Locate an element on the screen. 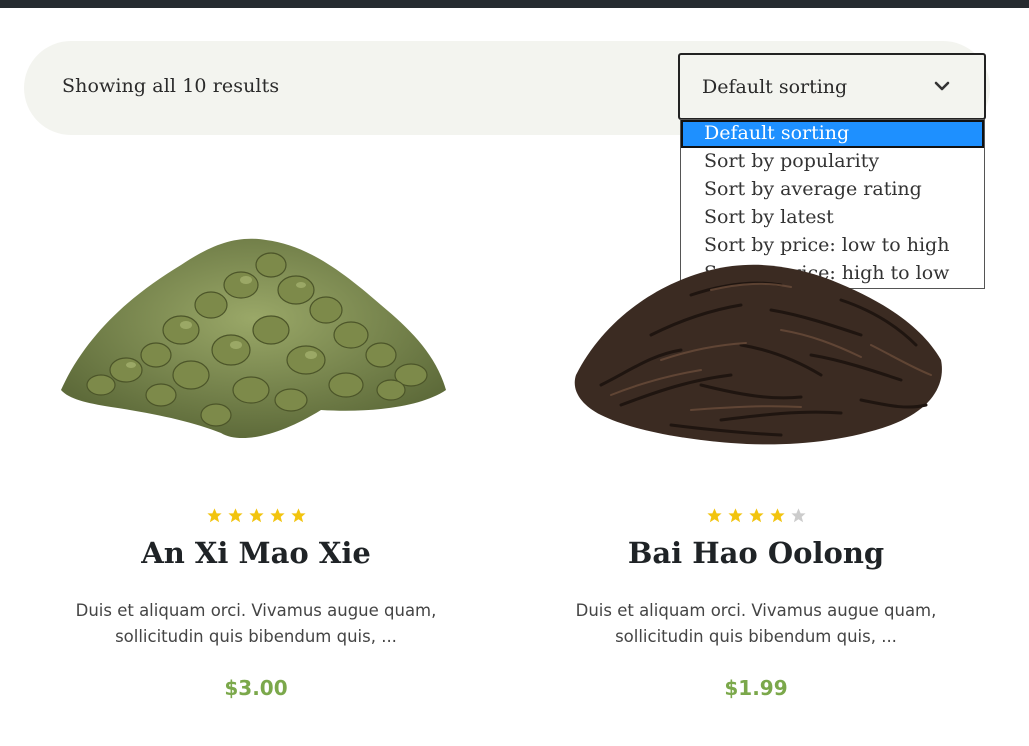 This screenshot has height=746, width=1029. product-title: Bai Hao Oolong is located at coordinates (756, 553).